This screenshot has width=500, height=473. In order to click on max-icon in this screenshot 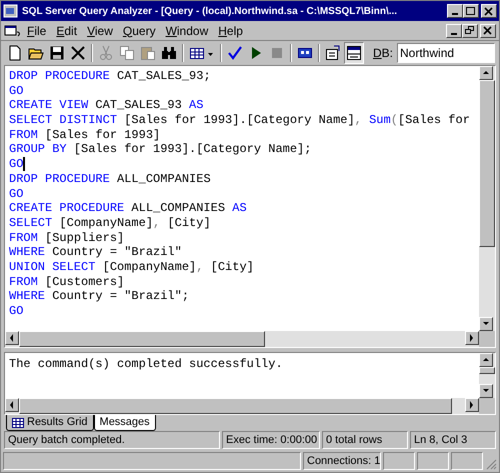, I will do `click(471, 11)`.